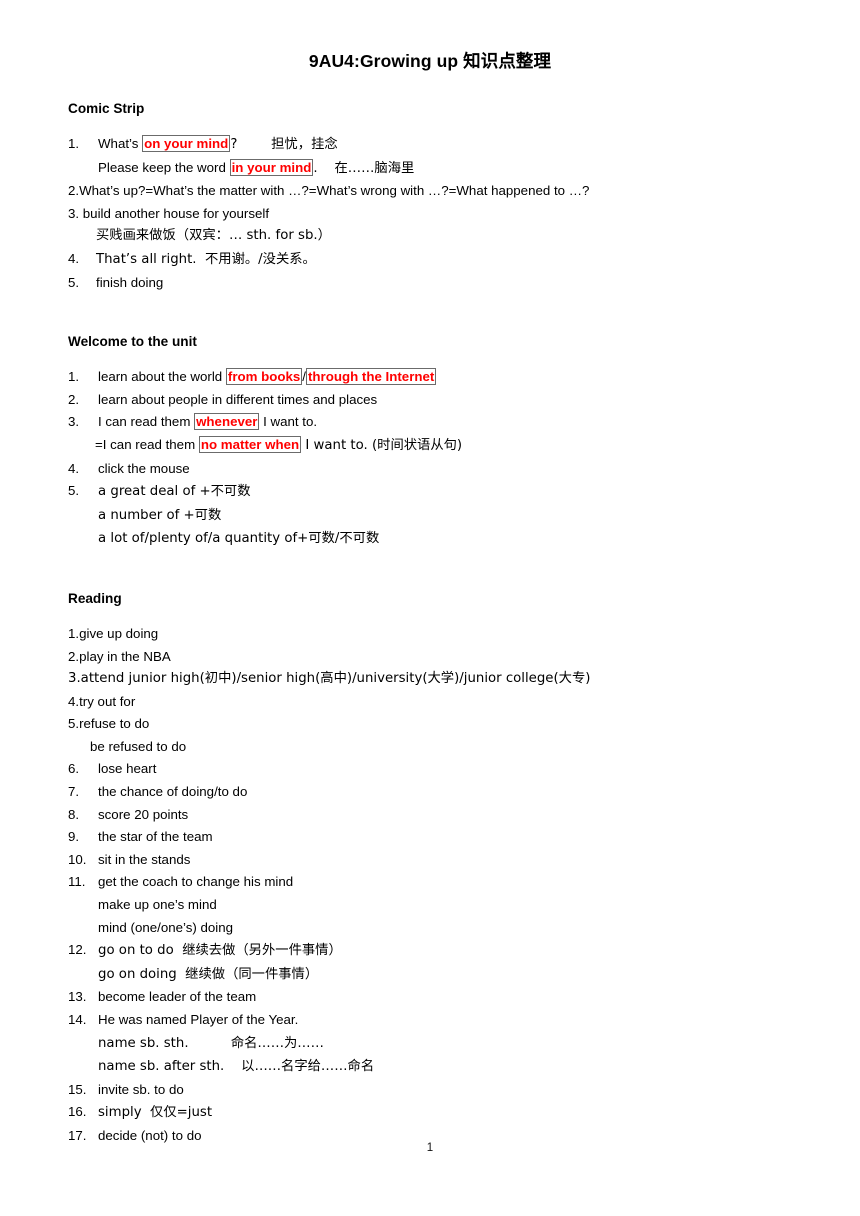 Image resolution: width=860 pixels, height=1216 pixels. Describe the element at coordinates (166, 927) in the screenshot. I see `list-text-pre: mind (one/one’s) doing` at that location.